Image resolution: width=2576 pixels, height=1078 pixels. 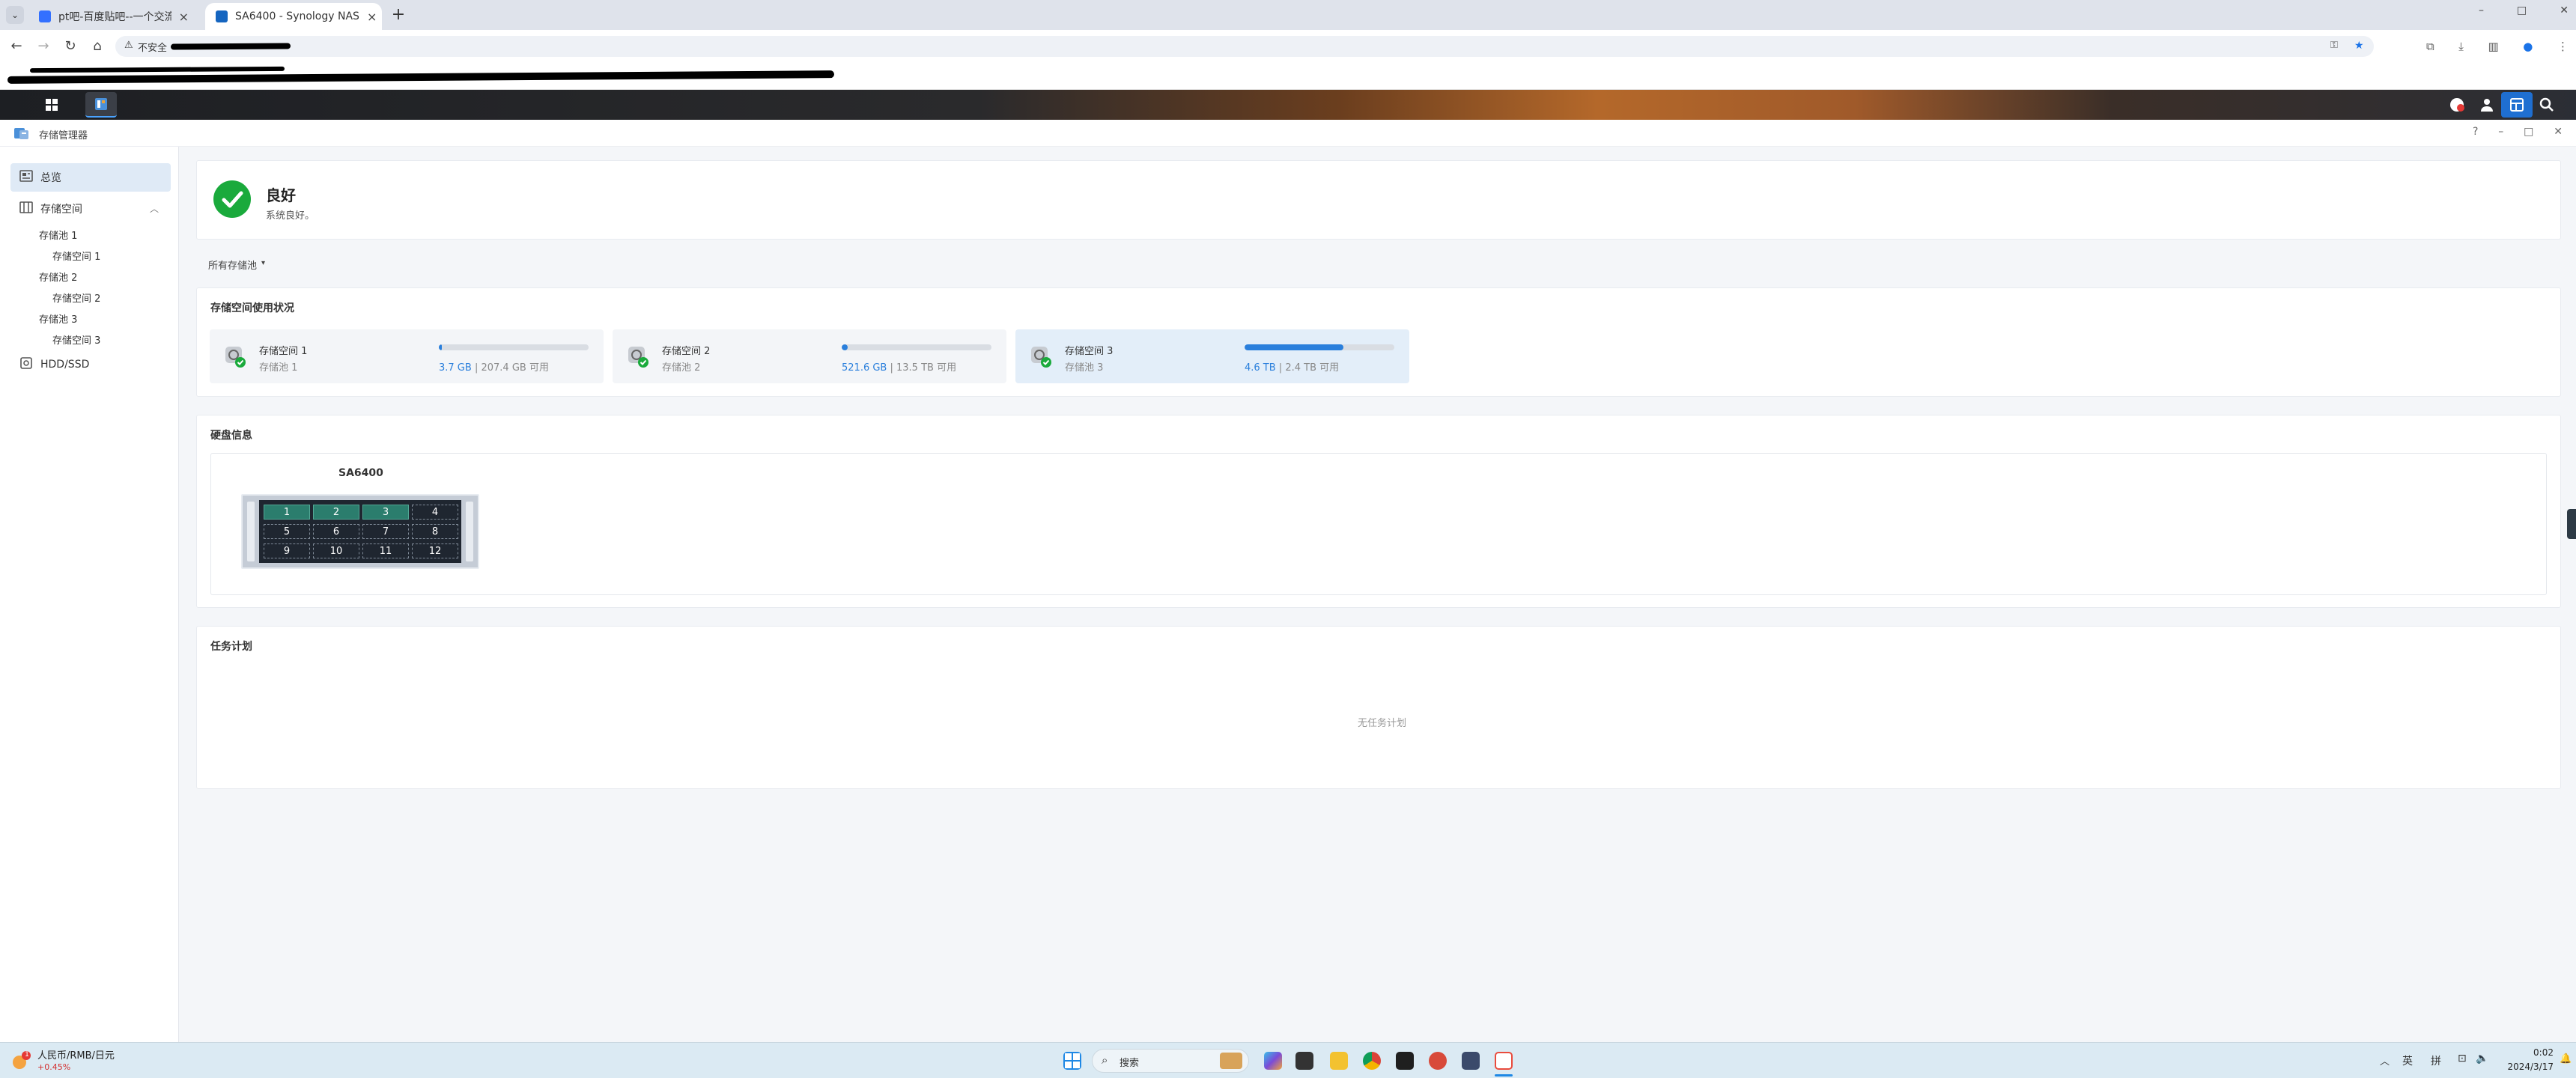 I want to click on chrome-icon, so click(x=1372, y=1061).